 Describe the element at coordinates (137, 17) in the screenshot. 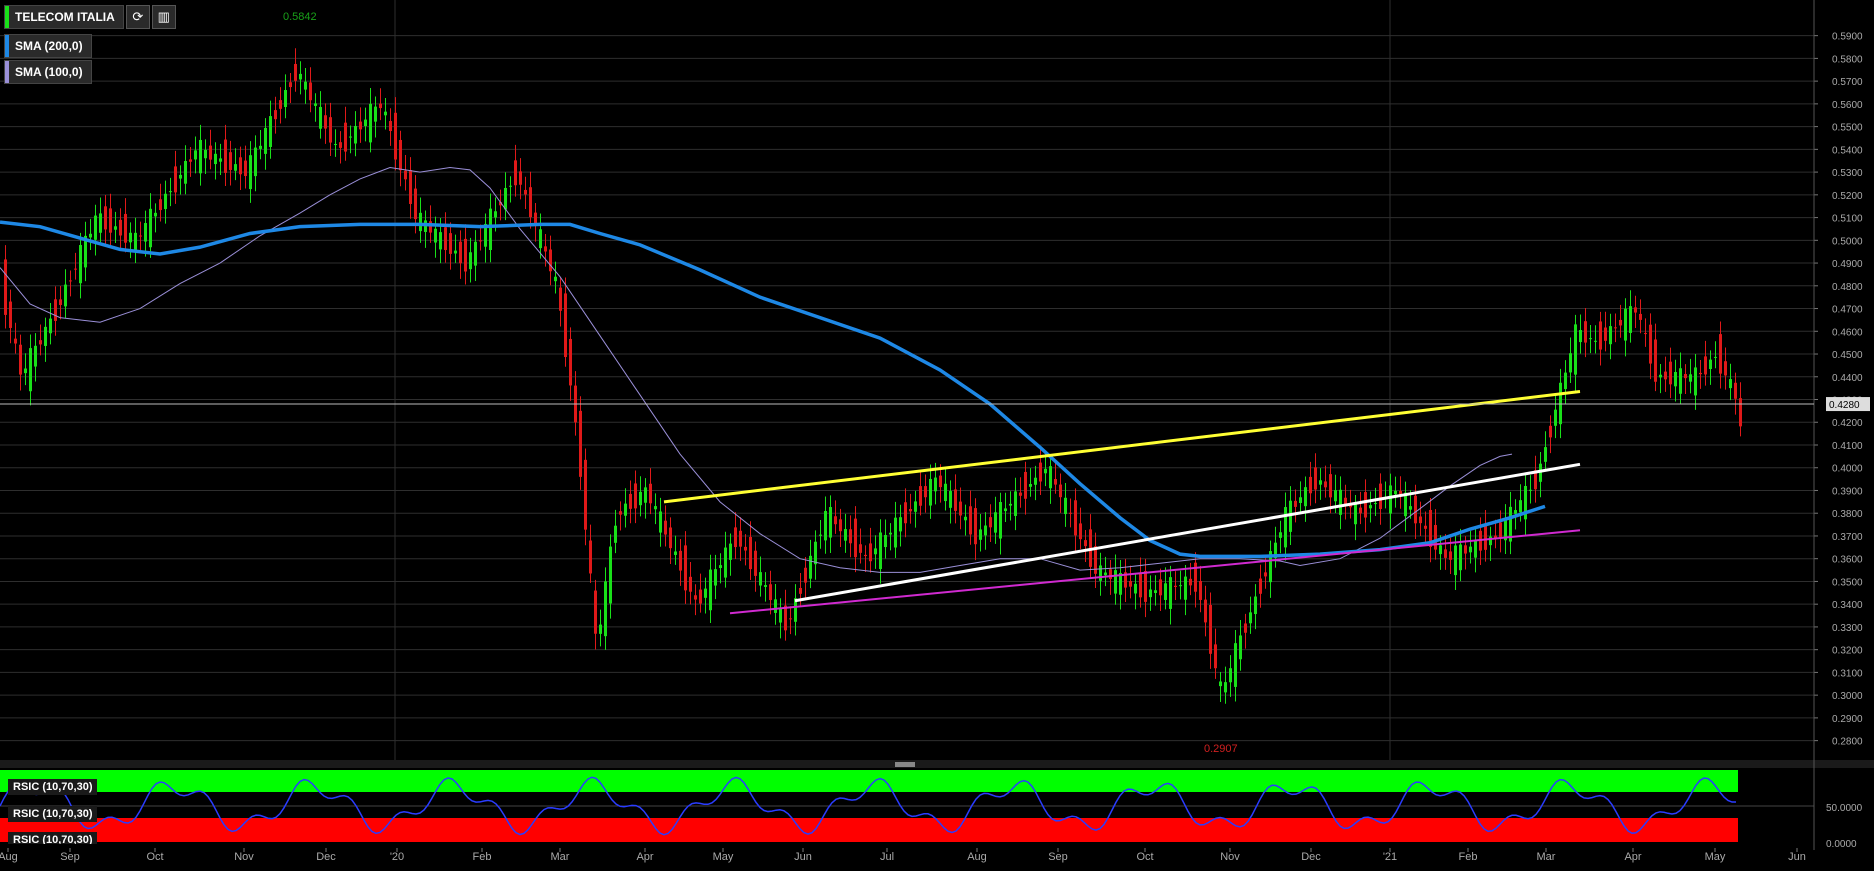

I see `refresh-icon: ⟳` at that location.